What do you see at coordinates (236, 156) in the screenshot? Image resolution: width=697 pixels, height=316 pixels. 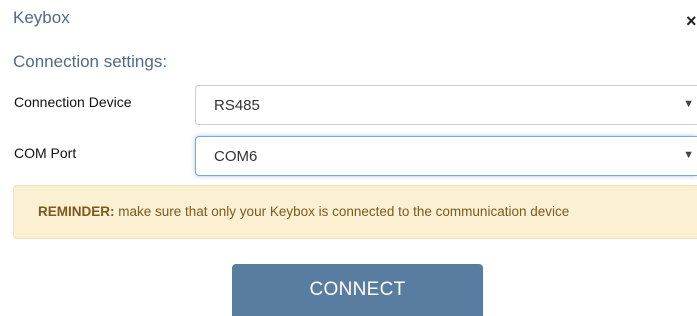 I see `com-port-value: COM6` at bounding box center [236, 156].